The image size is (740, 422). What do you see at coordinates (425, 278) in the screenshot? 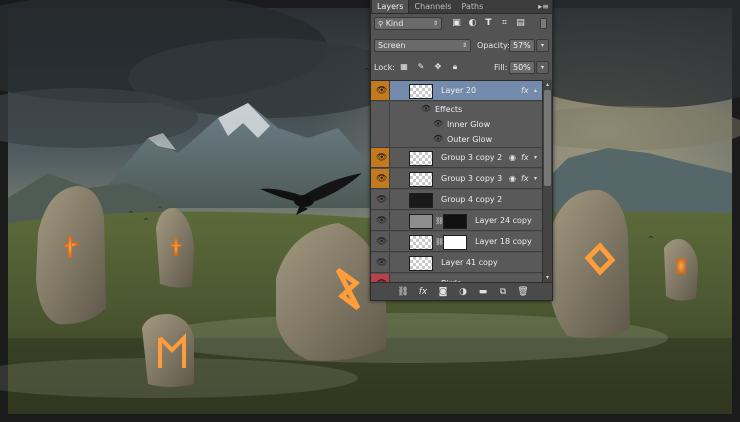
I see `folder-icon: ▬` at bounding box center [425, 278].